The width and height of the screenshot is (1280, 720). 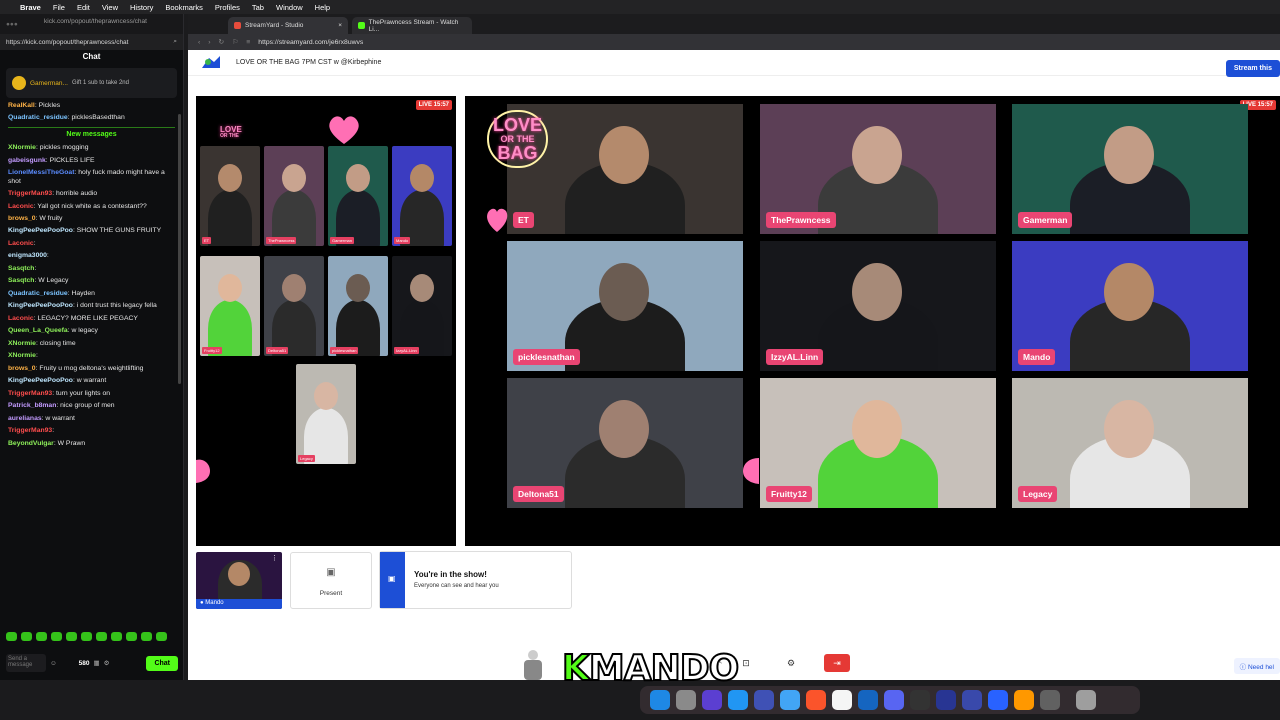 I want to click on broadcast-title: LOVE OR THE BAG 7PM CST w @Kirbephine, so click(x=308, y=62).